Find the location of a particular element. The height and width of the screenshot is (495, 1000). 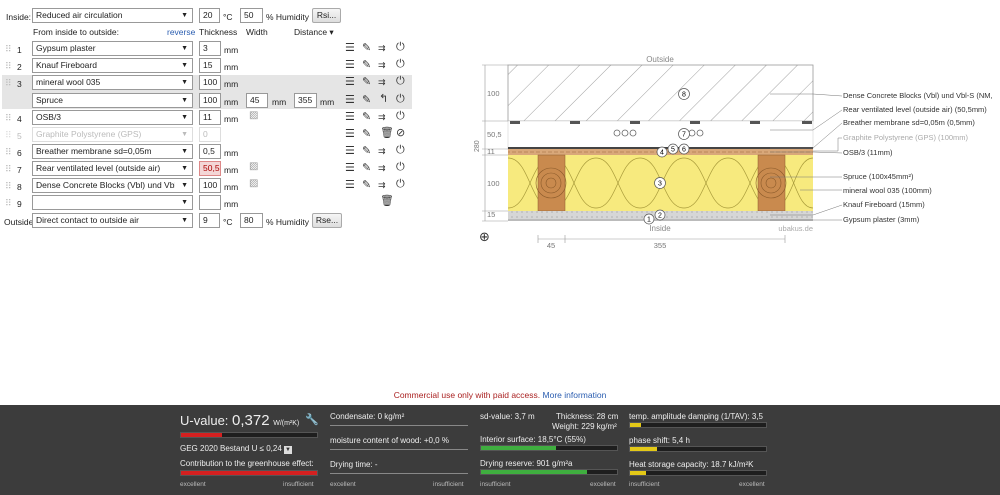

temp-amplitude-bar-fill is located at coordinates (635, 425).